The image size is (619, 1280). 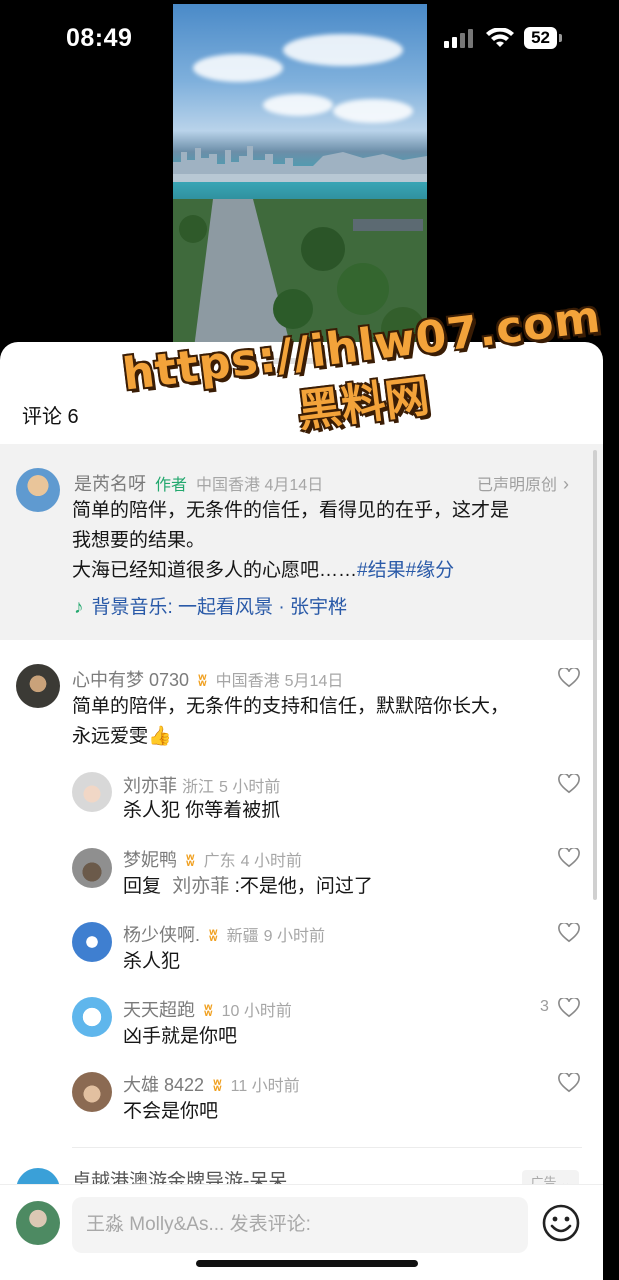 What do you see at coordinates (300, 180) in the screenshot?
I see `video-thumbnail` at bounding box center [300, 180].